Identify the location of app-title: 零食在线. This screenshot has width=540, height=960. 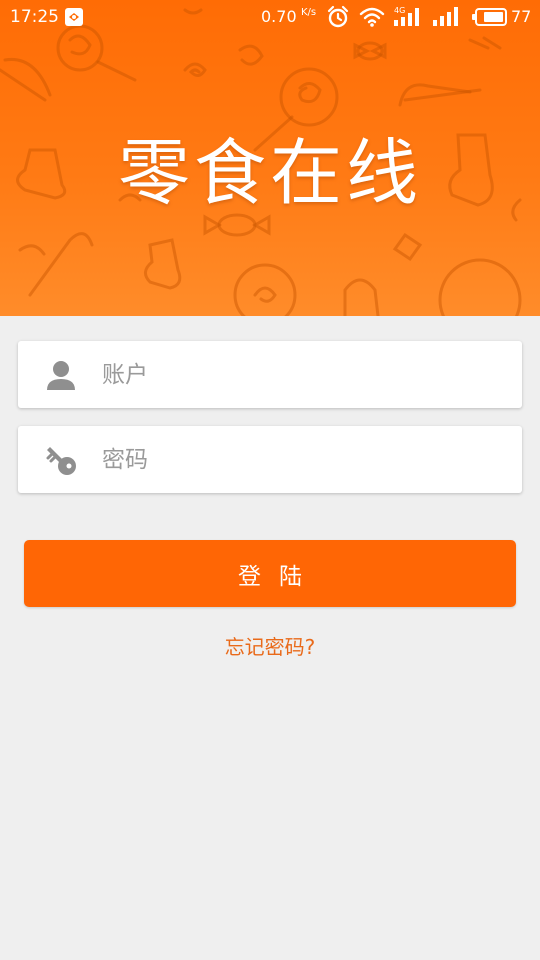
(269, 173).